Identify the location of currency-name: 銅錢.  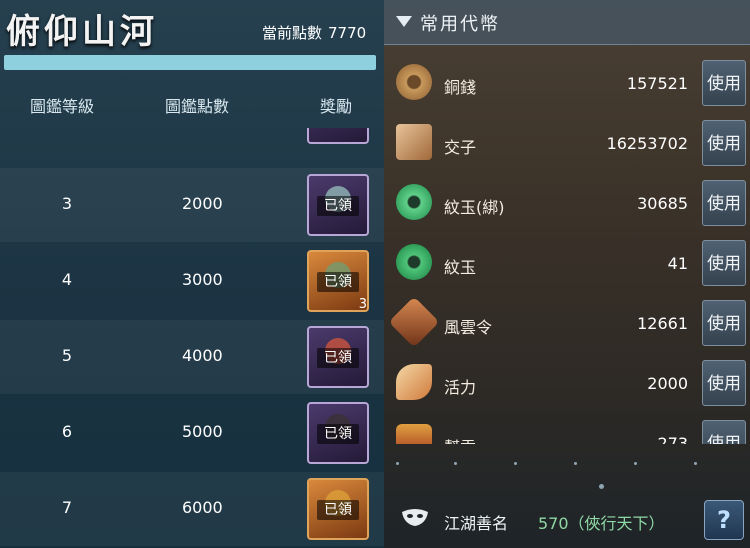
(460, 87).